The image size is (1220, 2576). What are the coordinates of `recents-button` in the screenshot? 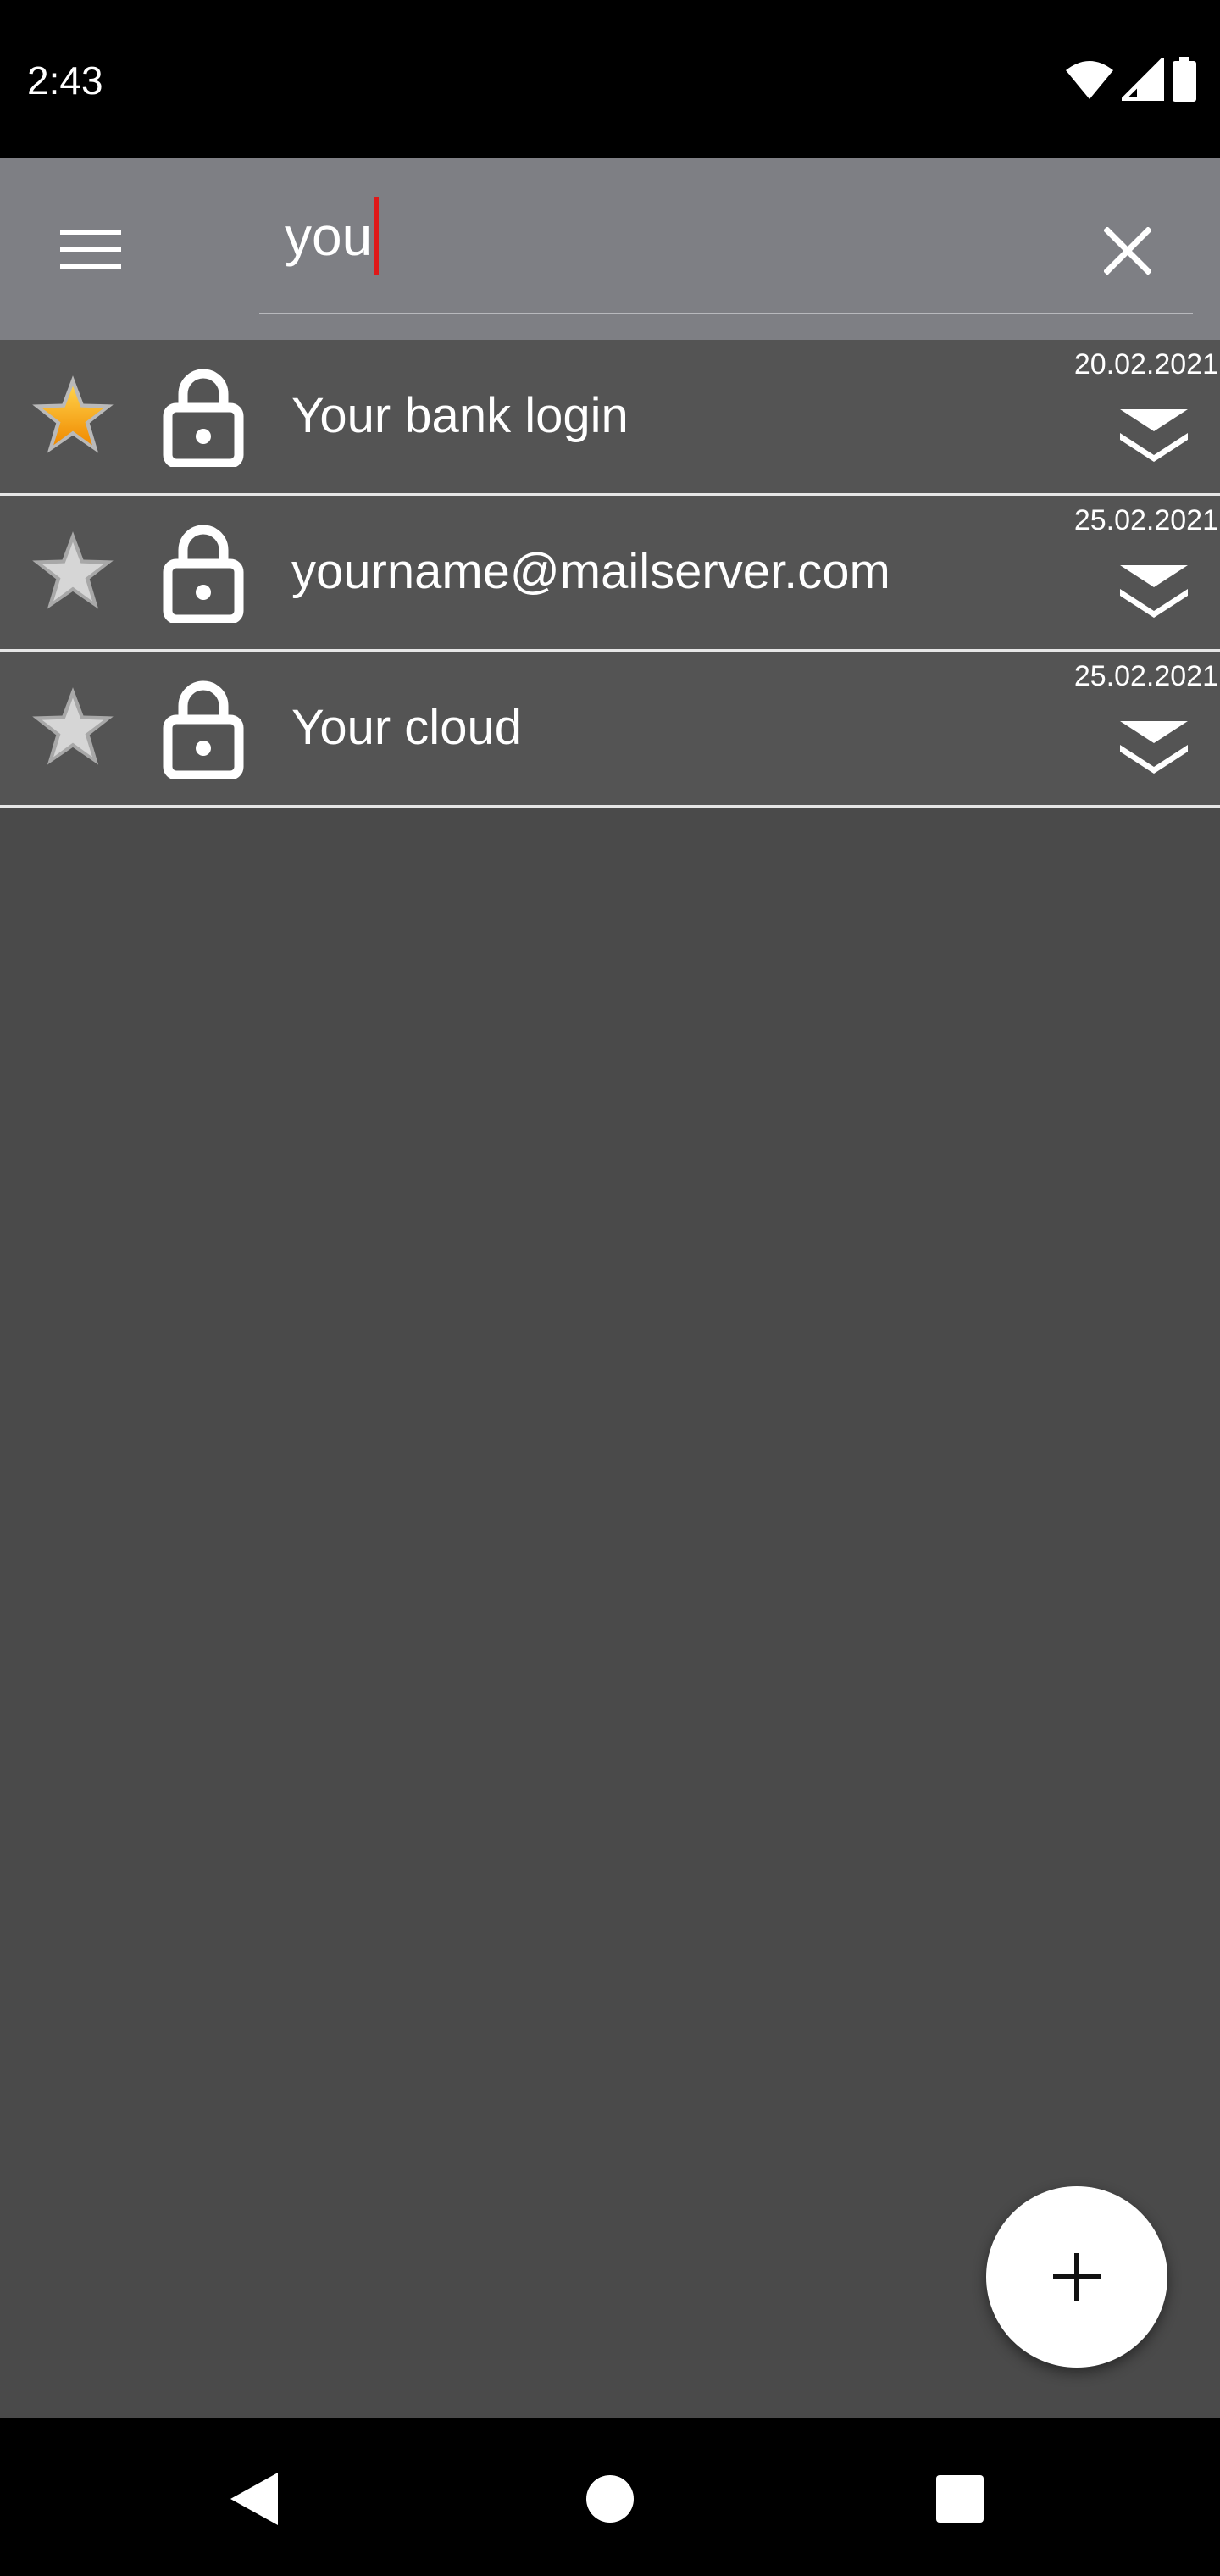 It's located at (959, 2498).